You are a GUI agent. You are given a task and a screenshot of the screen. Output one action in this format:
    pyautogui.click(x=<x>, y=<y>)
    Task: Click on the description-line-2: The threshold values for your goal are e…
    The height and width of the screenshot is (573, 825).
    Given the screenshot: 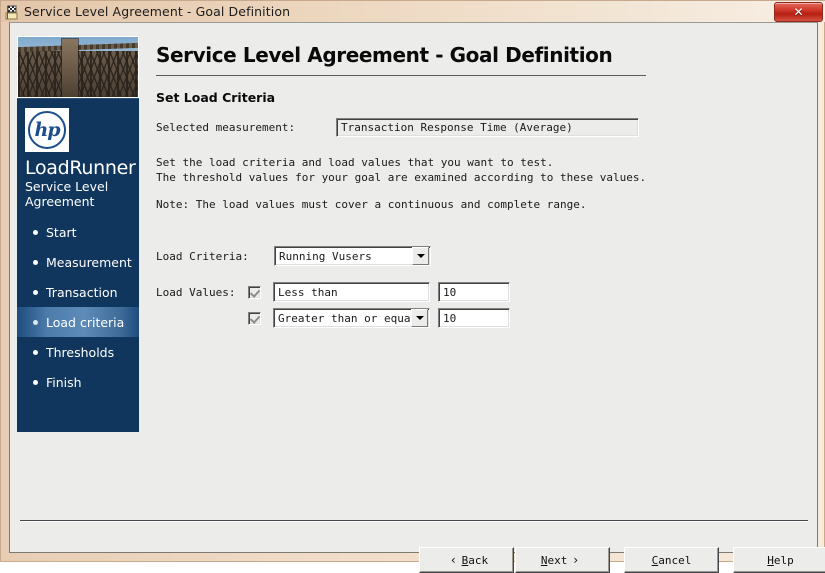 What is the action you would take?
    pyautogui.click(x=401, y=177)
    